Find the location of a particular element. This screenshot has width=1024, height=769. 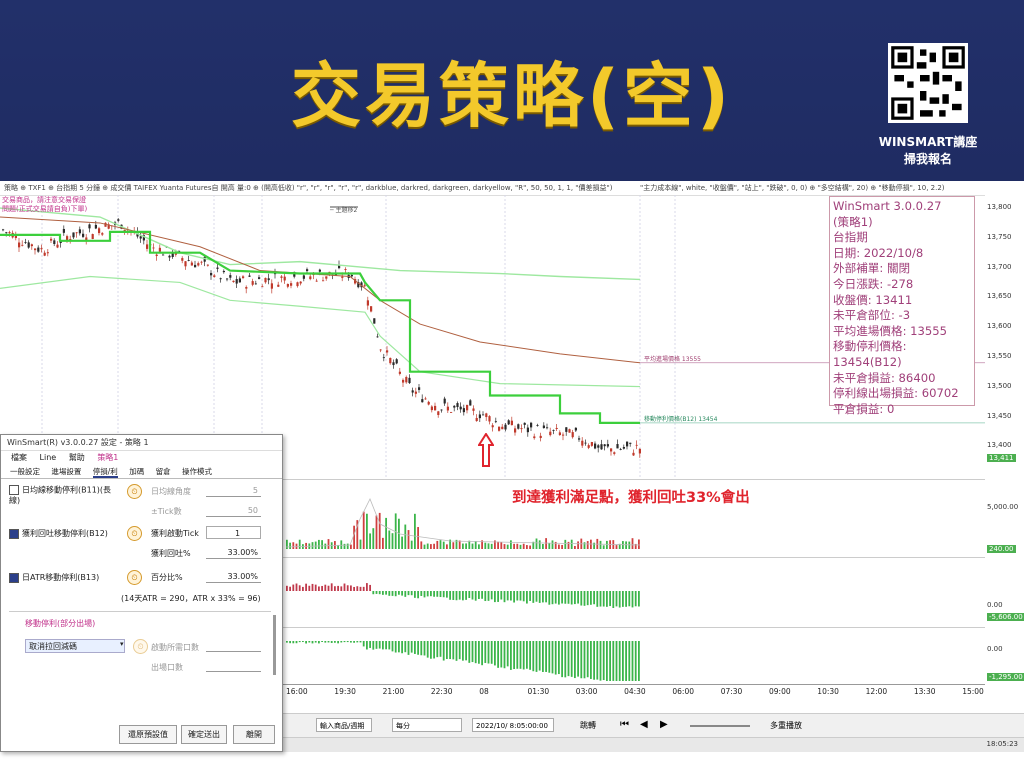

tab-mode: 操作模式 is located at coordinates (197, 471).